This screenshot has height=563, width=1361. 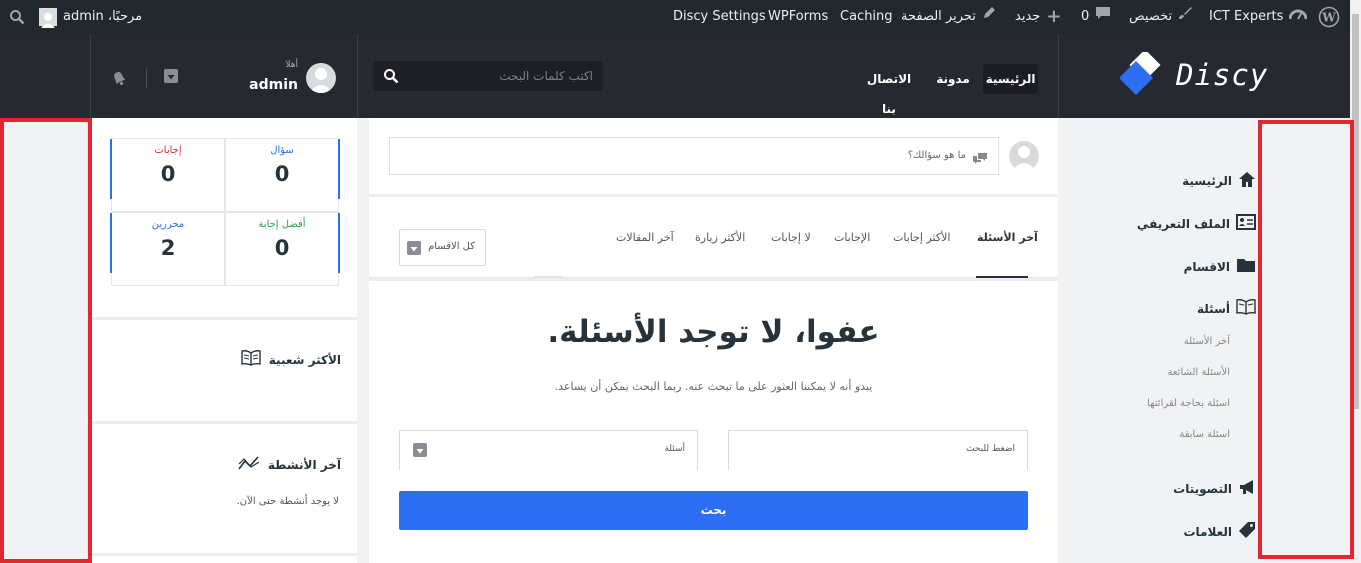 What do you see at coordinates (287, 501) in the screenshot?
I see `activity-empty-text: لا يوجد أنشطة حتى الآن.` at bounding box center [287, 501].